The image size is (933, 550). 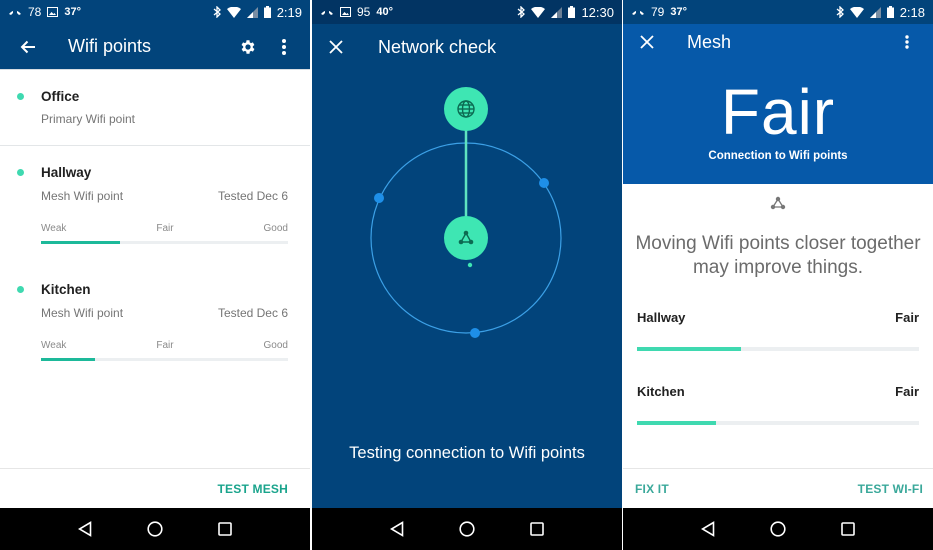 What do you see at coordinates (437, 46) in the screenshot?
I see `page-title: Network check` at bounding box center [437, 46].